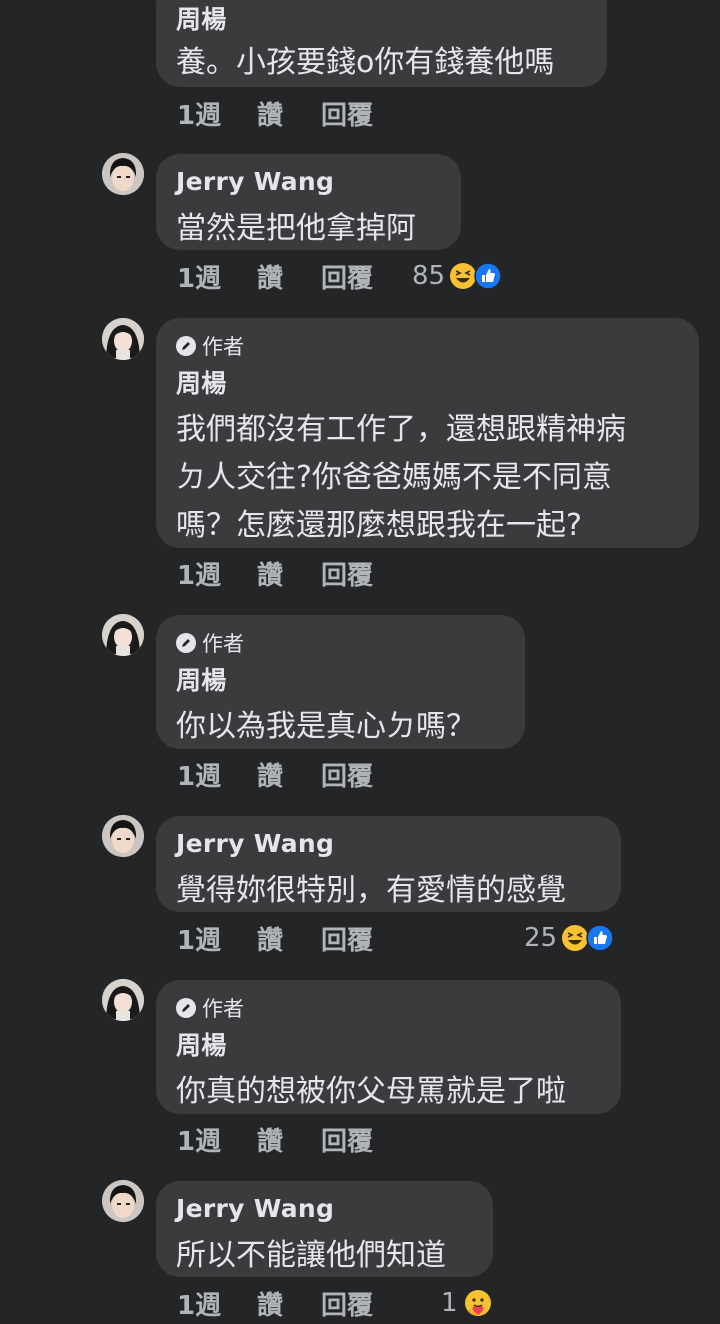 The image size is (720, 1324). I want to click on comment-text: 養。小孩要錢o你有錢養他嗎, so click(365, 62).